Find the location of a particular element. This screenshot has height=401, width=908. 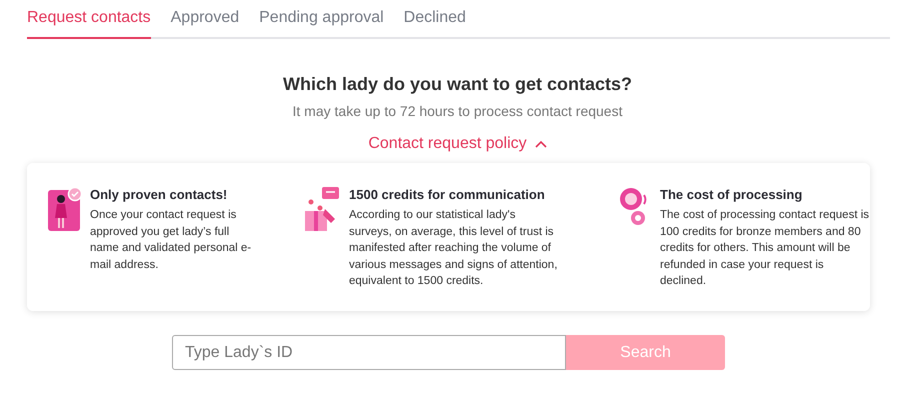

tab: Declined is located at coordinates (435, 23).